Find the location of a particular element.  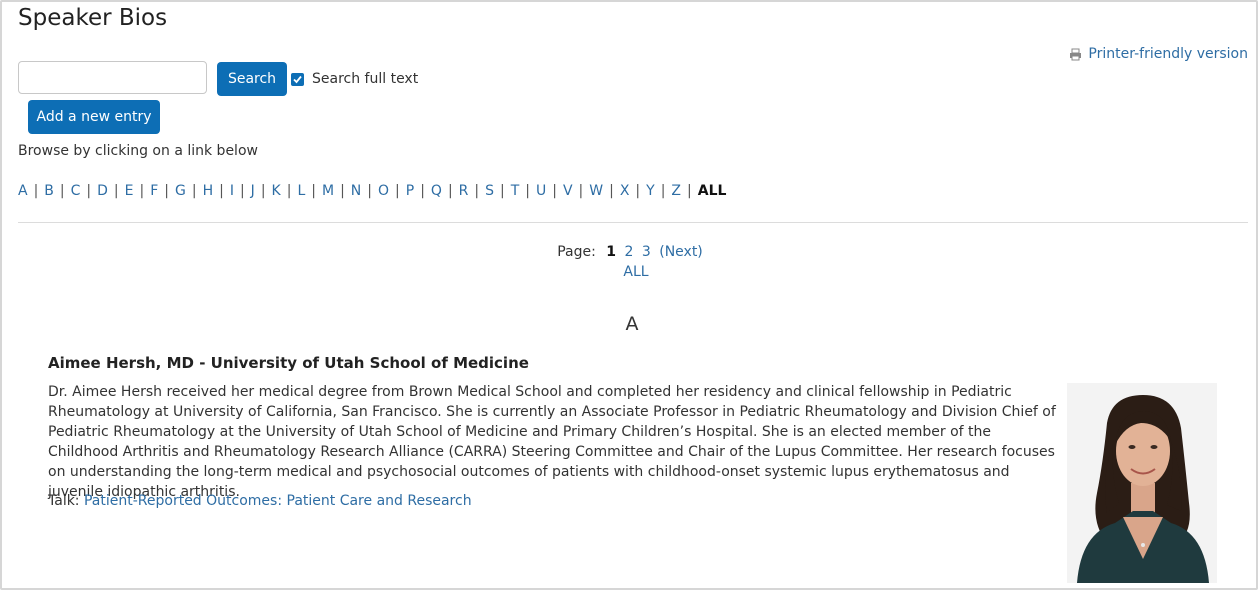

alphabet-link-v: V is located at coordinates (568, 191).